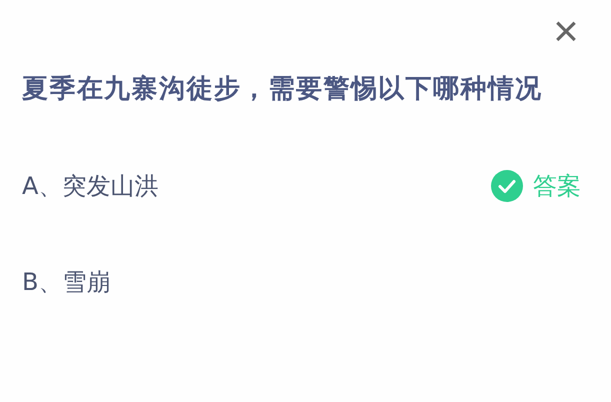 The height and width of the screenshot is (402, 611). What do you see at coordinates (566, 32) in the screenshot?
I see `close-button: ×` at bounding box center [566, 32].